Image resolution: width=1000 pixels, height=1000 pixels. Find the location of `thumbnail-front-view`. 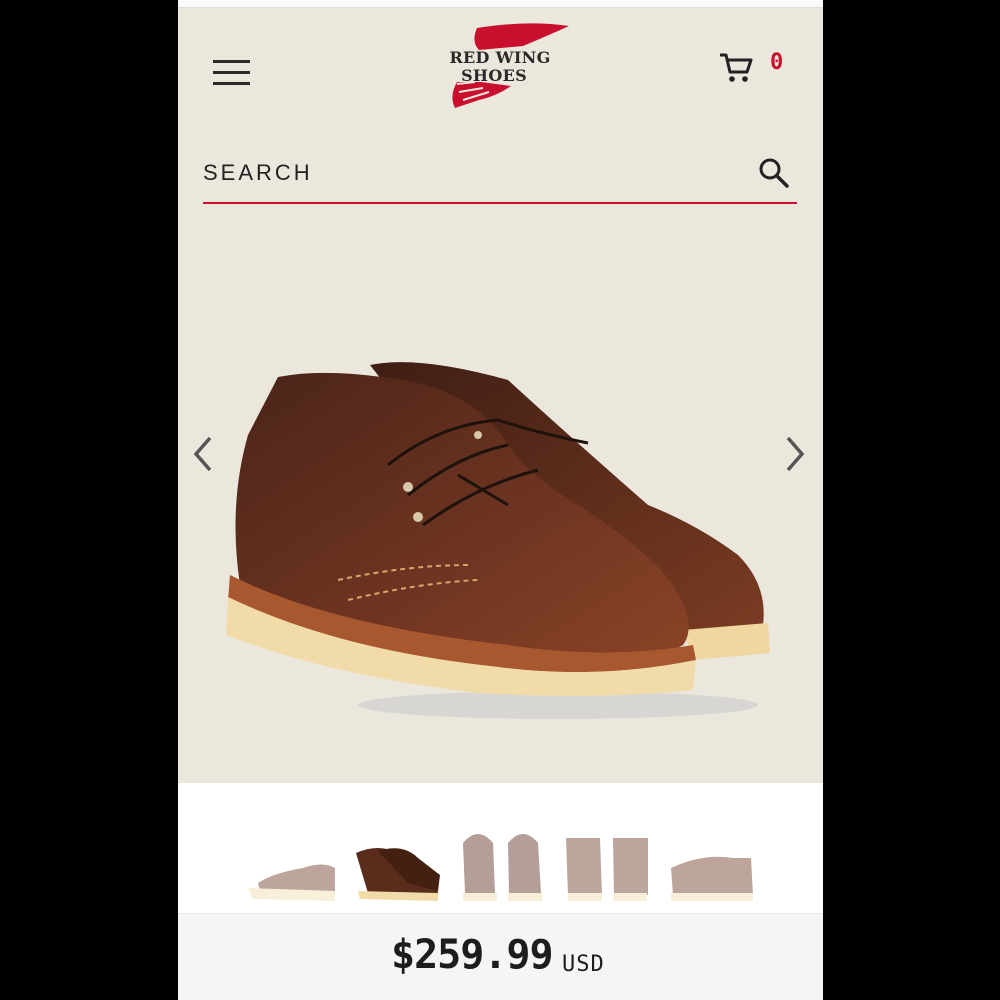

thumbnail-front-view is located at coordinates (503, 860).